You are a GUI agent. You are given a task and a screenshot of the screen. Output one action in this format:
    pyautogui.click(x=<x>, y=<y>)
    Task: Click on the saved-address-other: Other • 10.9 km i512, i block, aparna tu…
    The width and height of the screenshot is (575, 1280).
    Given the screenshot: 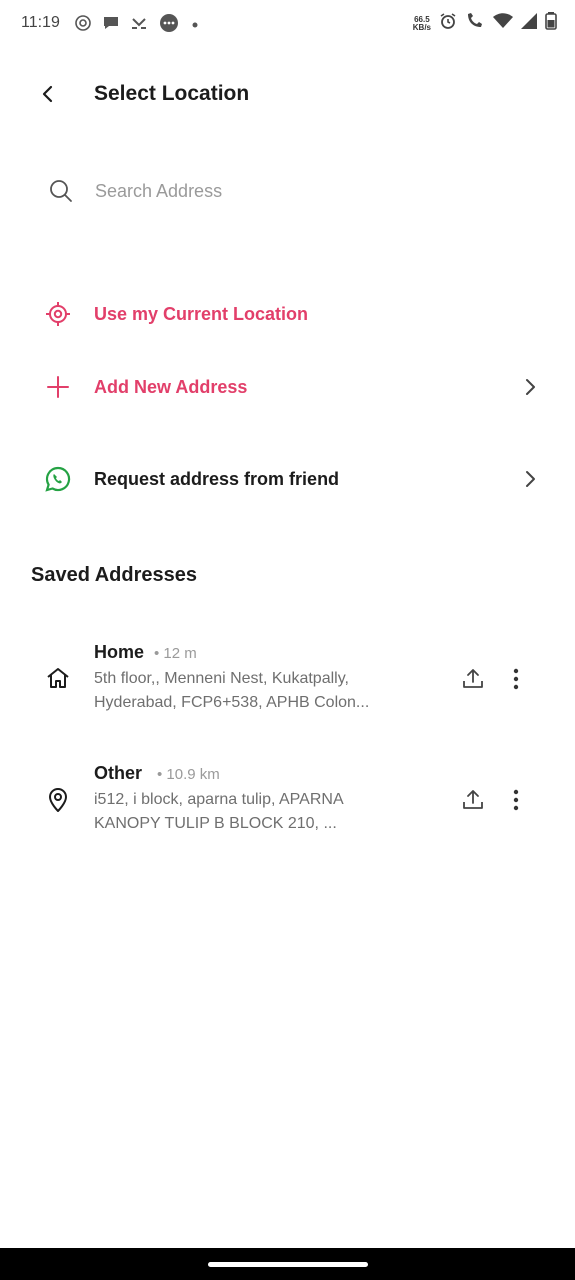 What is the action you would take?
    pyautogui.click(x=287, y=813)
    